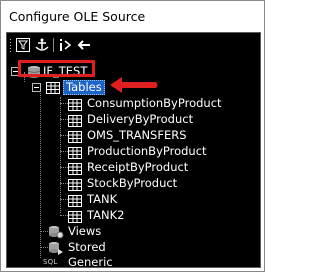 The width and height of the screenshot is (320, 272). Describe the element at coordinates (53, 89) in the screenshot. I see `table-icon` at that location.